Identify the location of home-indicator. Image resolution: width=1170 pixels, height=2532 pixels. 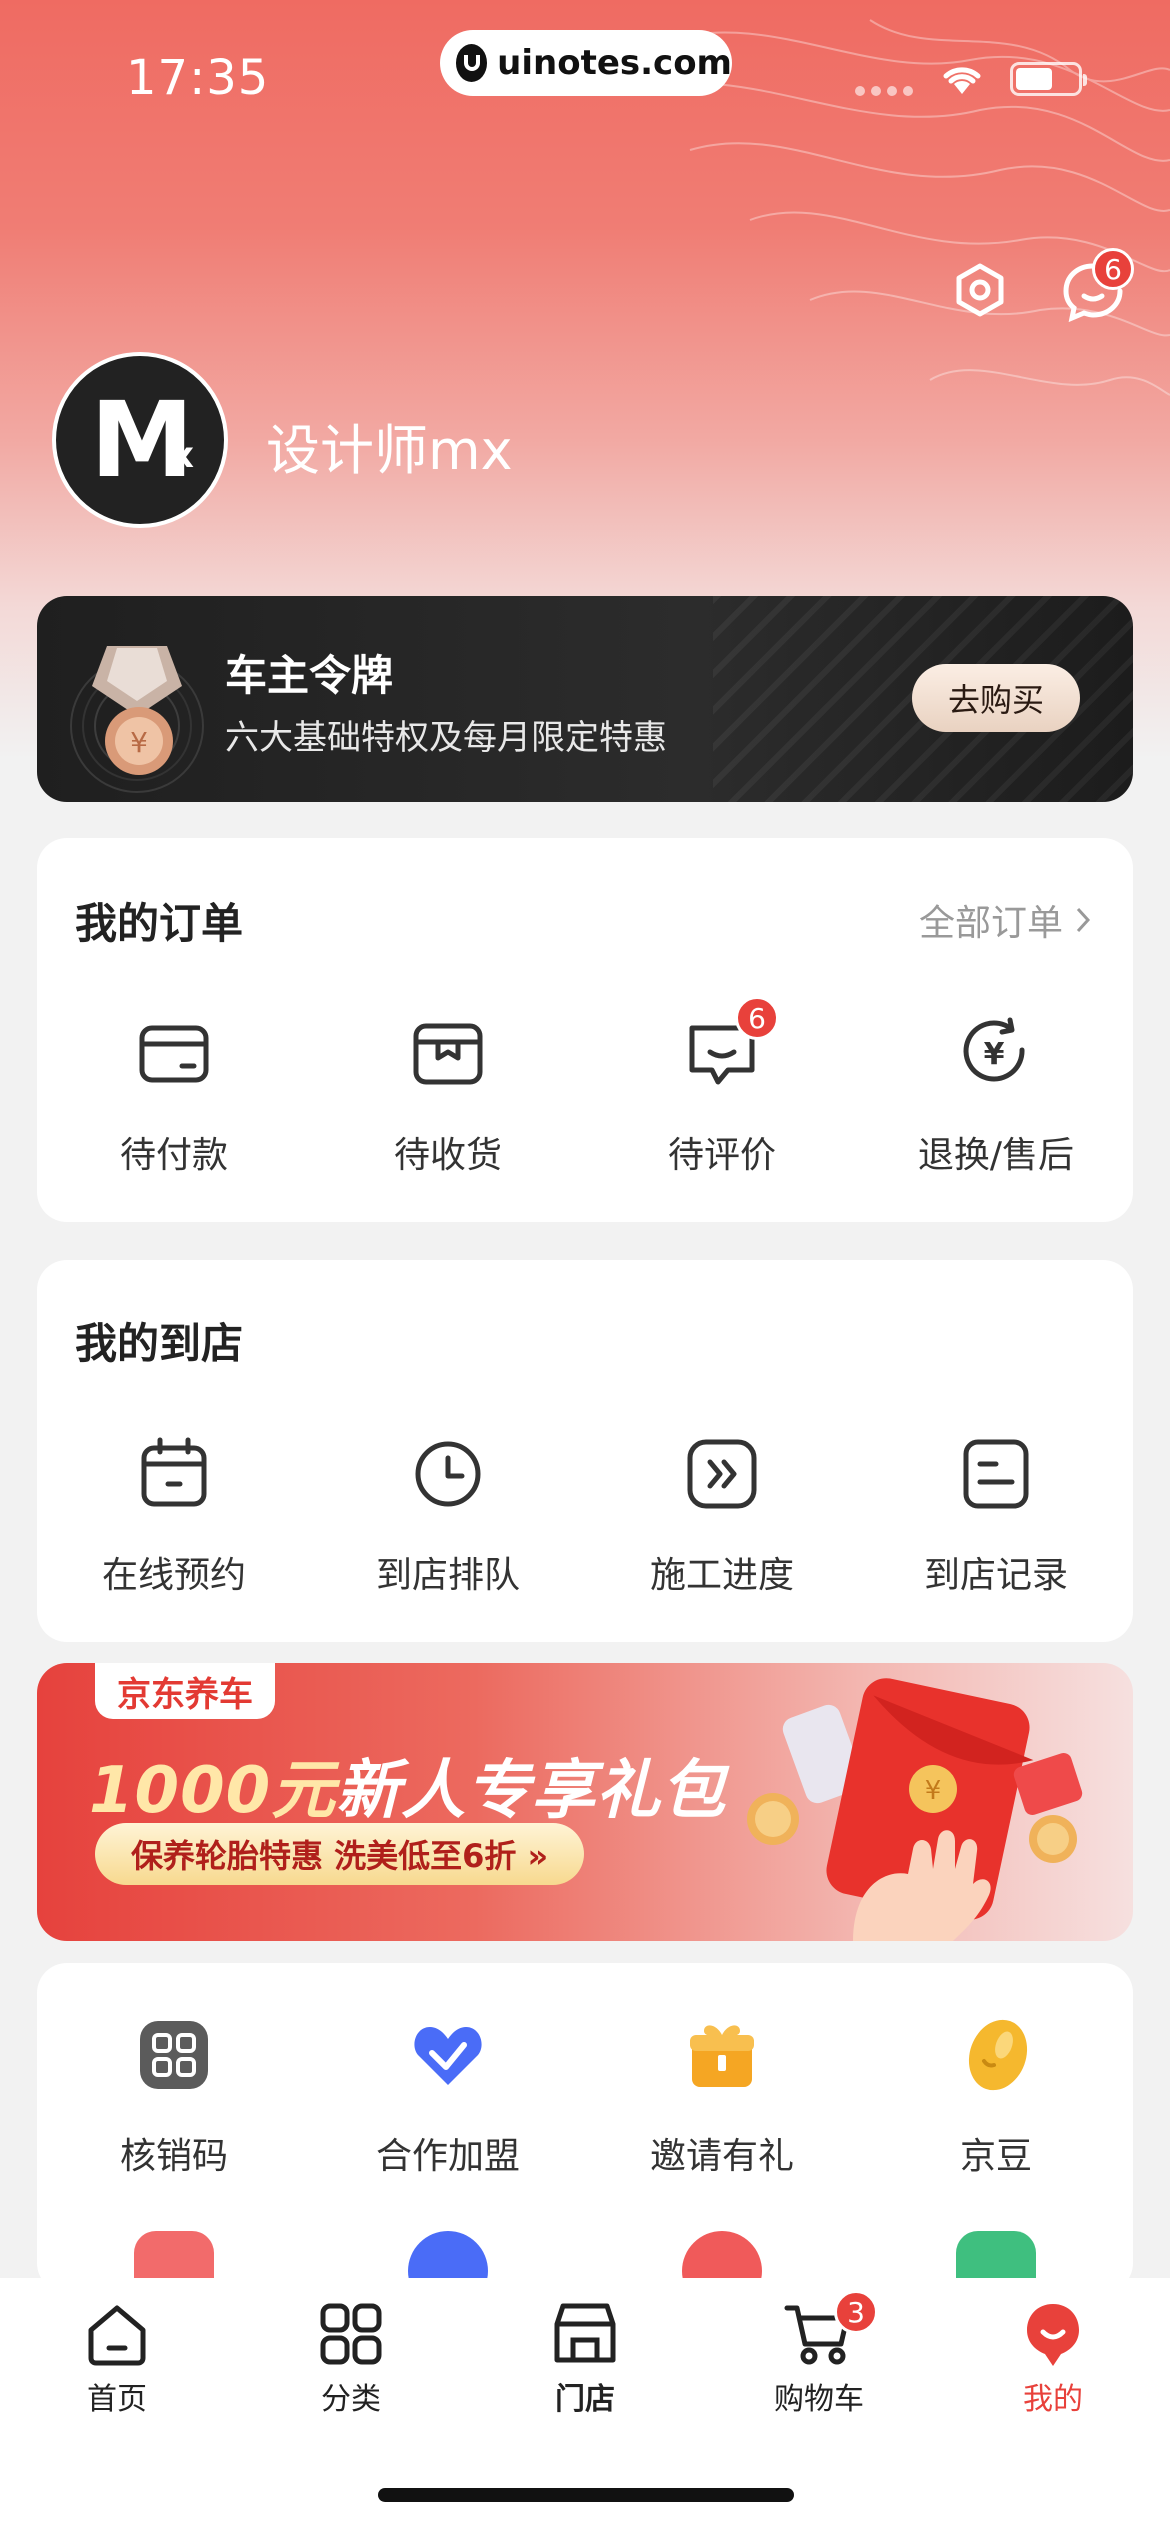
(586, 2495).